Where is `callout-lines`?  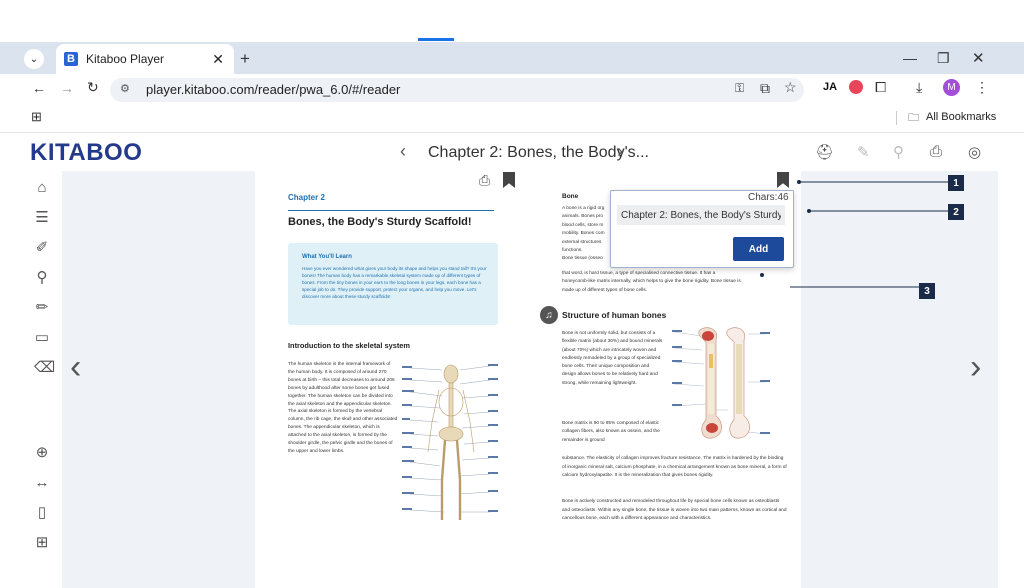 callout-lines is located at coordinates (869, 234).